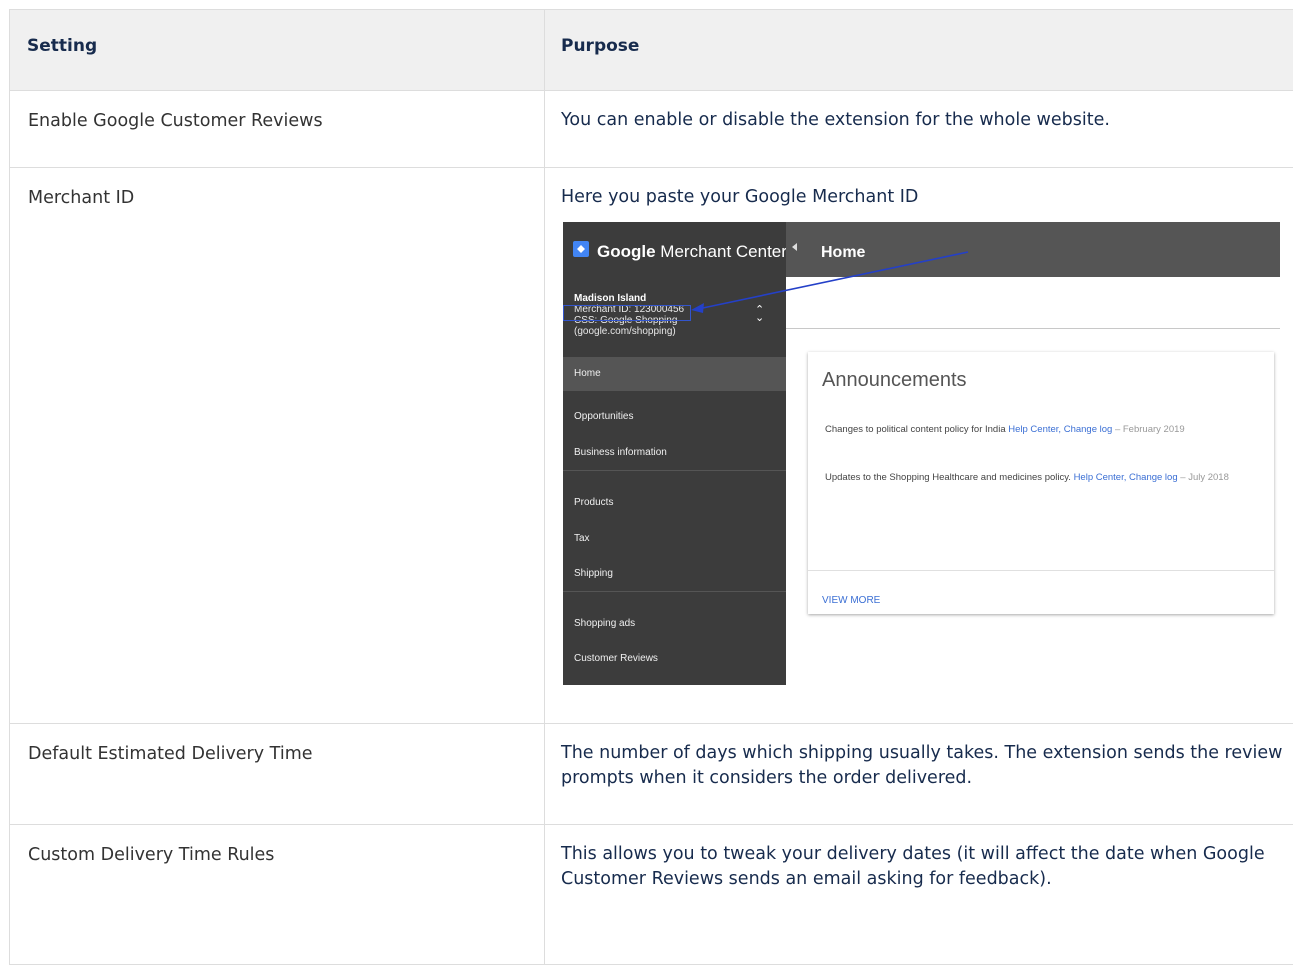 The height and width of the screenshot is (965, 1293). Describe the element at coordinates (674, 502) in the screenshot. I see `nav-item-products: Products` at that location.